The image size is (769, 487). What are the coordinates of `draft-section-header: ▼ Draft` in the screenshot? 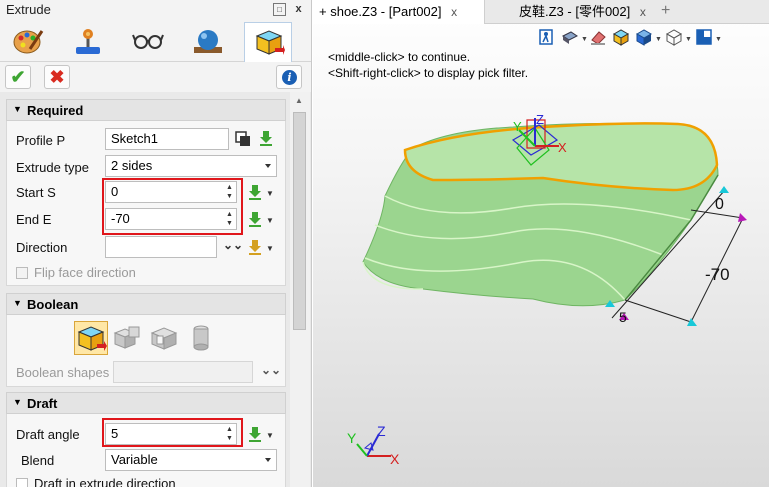 It's located at (146, 403).